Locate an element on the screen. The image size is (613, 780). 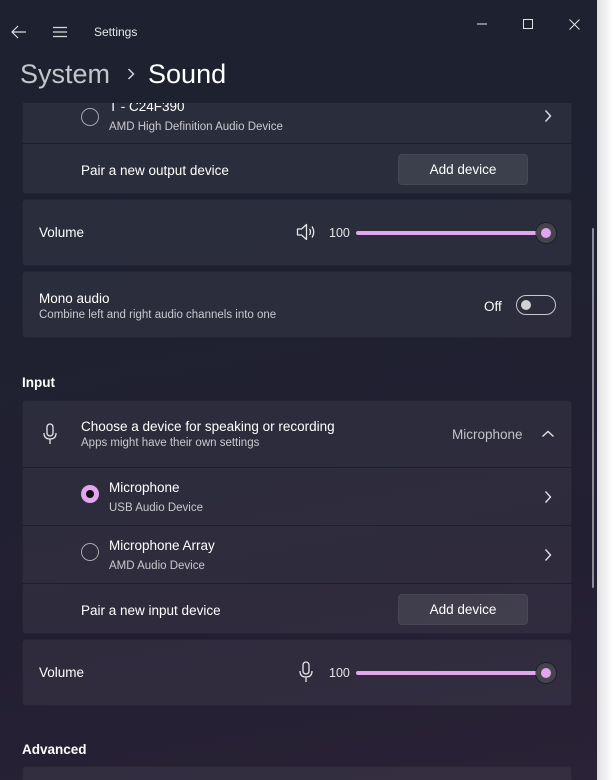
hamburger-menu-icon is located at coordinates (60, 32).